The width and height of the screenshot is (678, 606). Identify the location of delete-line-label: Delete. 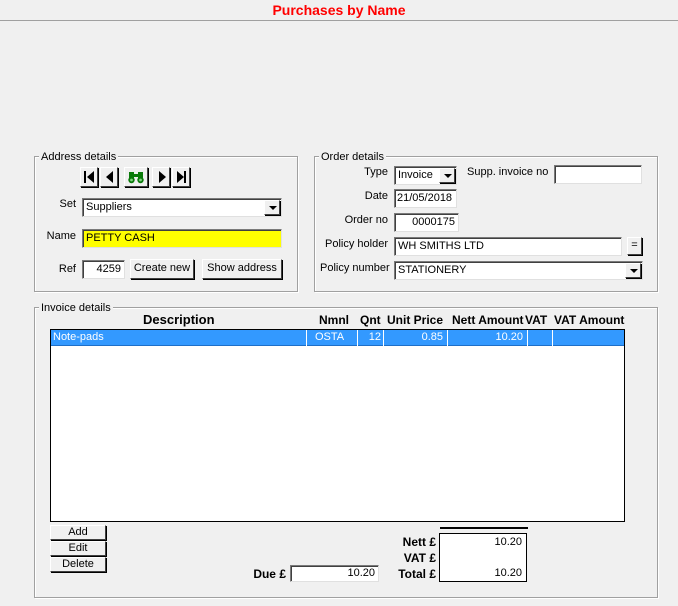
(78, 564).